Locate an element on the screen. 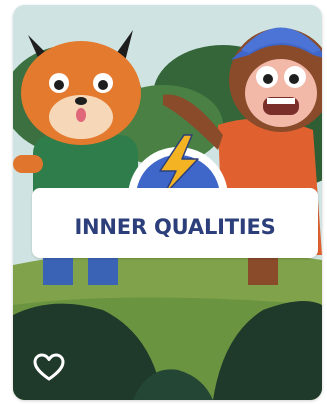  favorite-button is located at coordinates (49, 367).